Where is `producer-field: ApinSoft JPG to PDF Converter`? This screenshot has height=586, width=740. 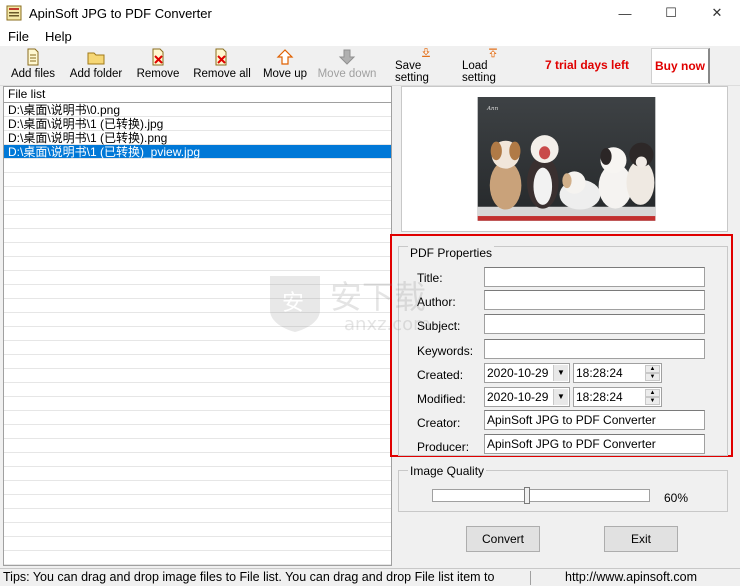
producer-field: ApinSoft JPG to PDF Converter is located at coordinates (594, 444).